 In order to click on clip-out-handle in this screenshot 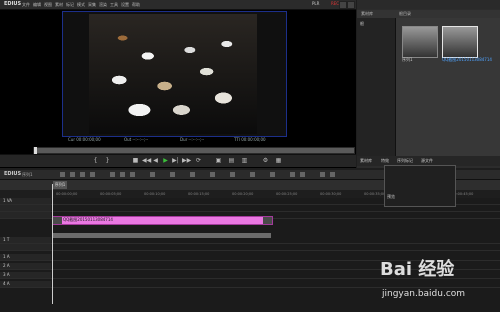, I will do `click(267, 220)`.